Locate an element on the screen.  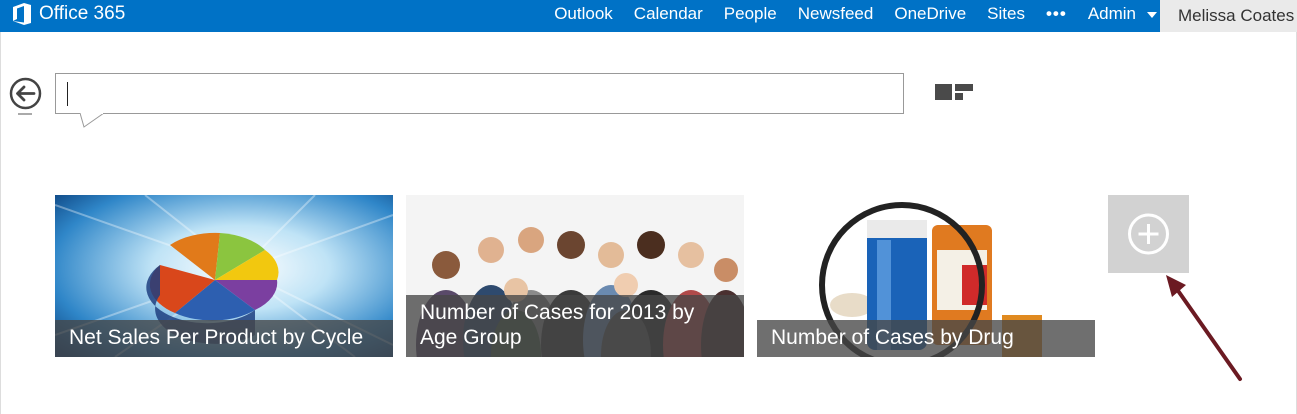
report-tile: Net Sales Per Product by Cycle is located at coordinates (224, 276).